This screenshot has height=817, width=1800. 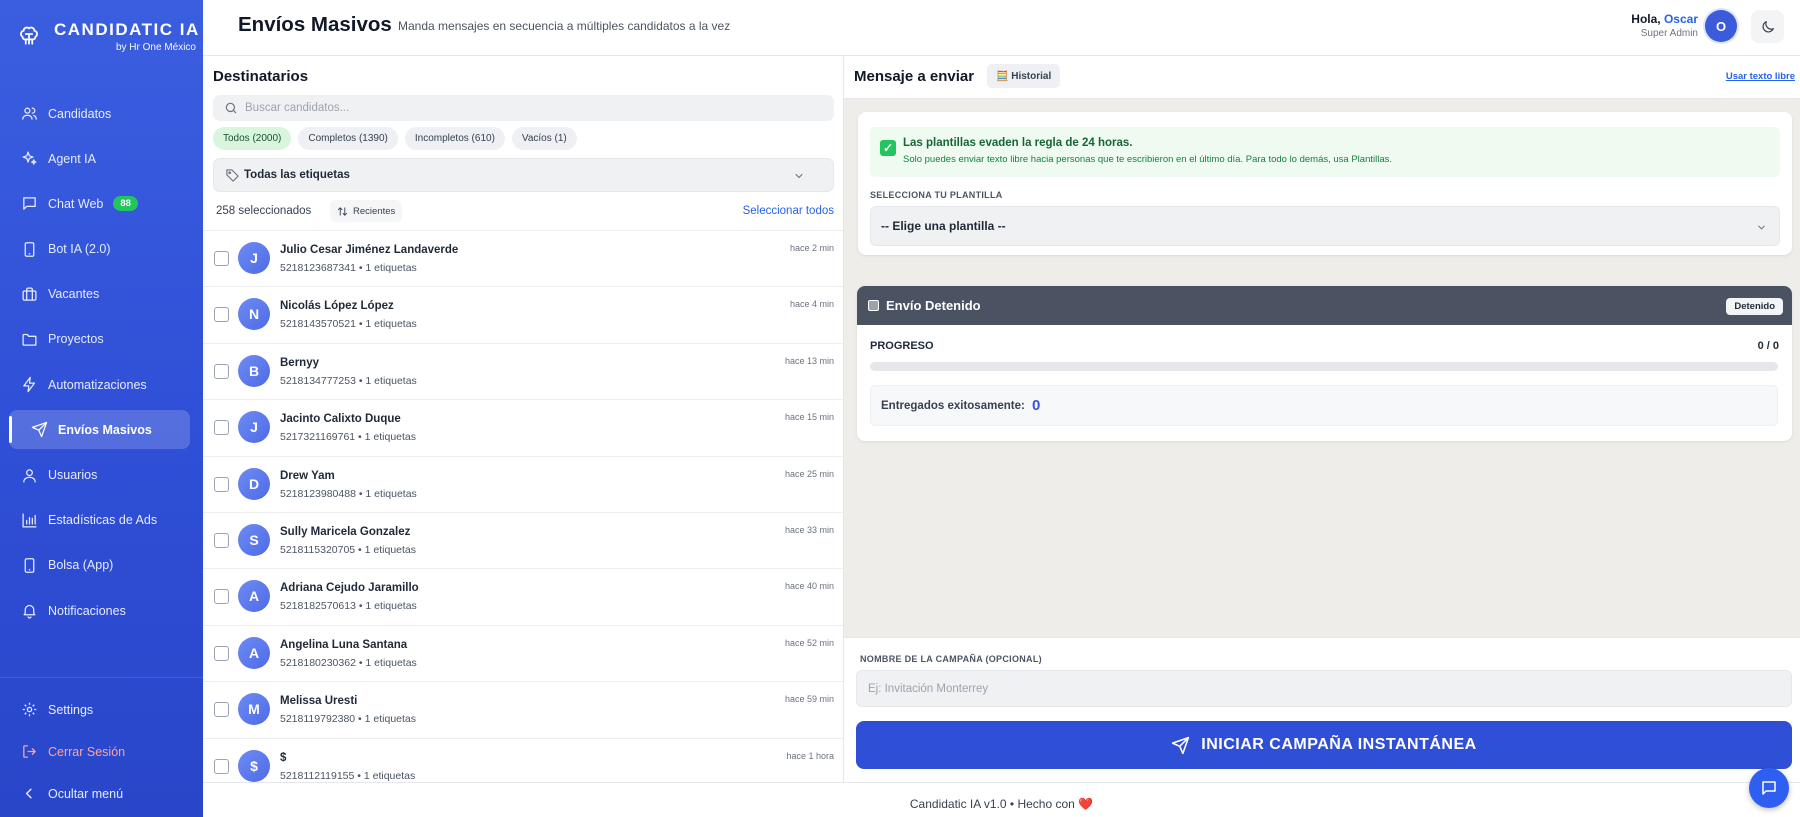 I want to click on sidebar-item-envios-masivos: Envíos Masivos, so click(x=99, y=430).